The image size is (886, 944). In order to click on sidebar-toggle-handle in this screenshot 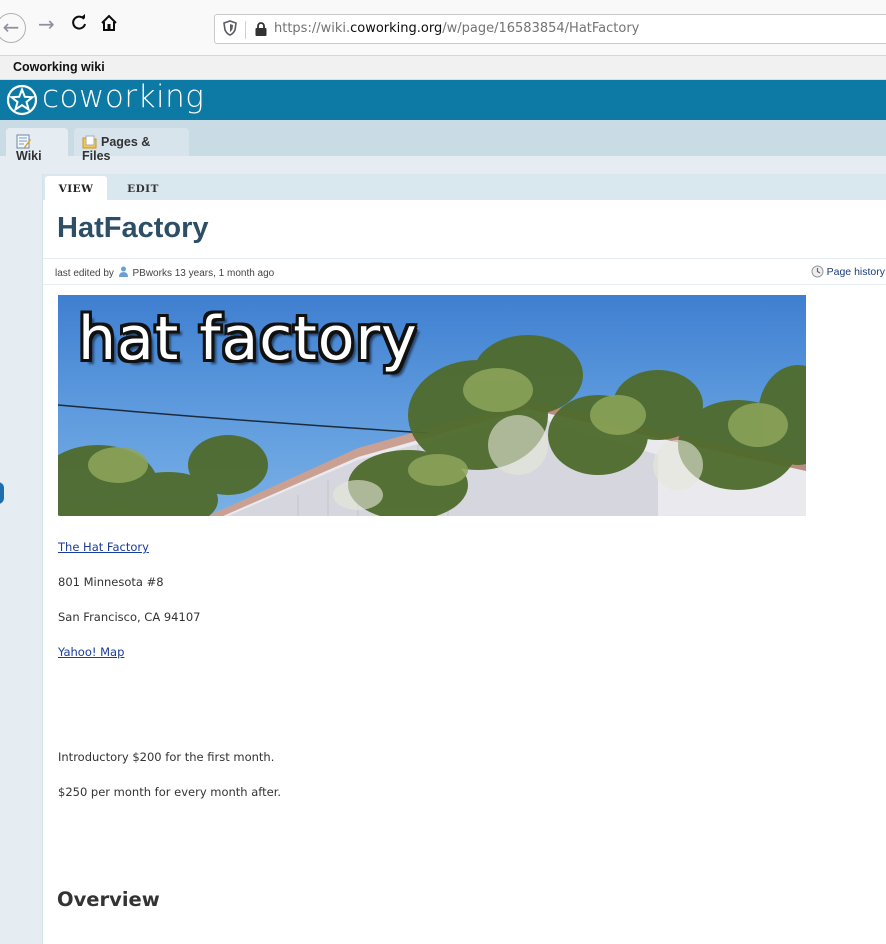, I will do `click(2, 493)`.